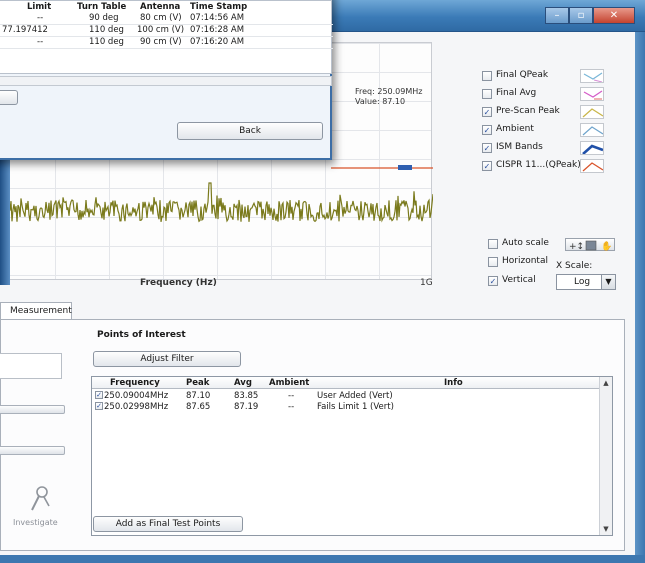  Describe the element at coordinates (9, 97) in the screenshot. I see `dialog-left-button` at that location.